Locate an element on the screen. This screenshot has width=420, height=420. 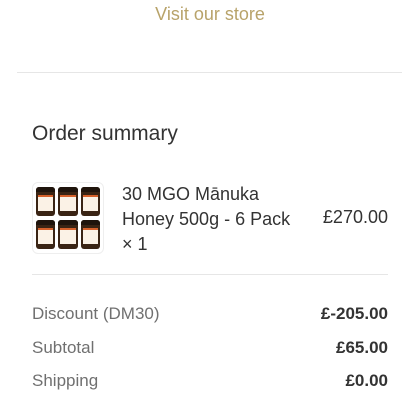
shipping-label: Shipping is located at coordinates (65, 380).